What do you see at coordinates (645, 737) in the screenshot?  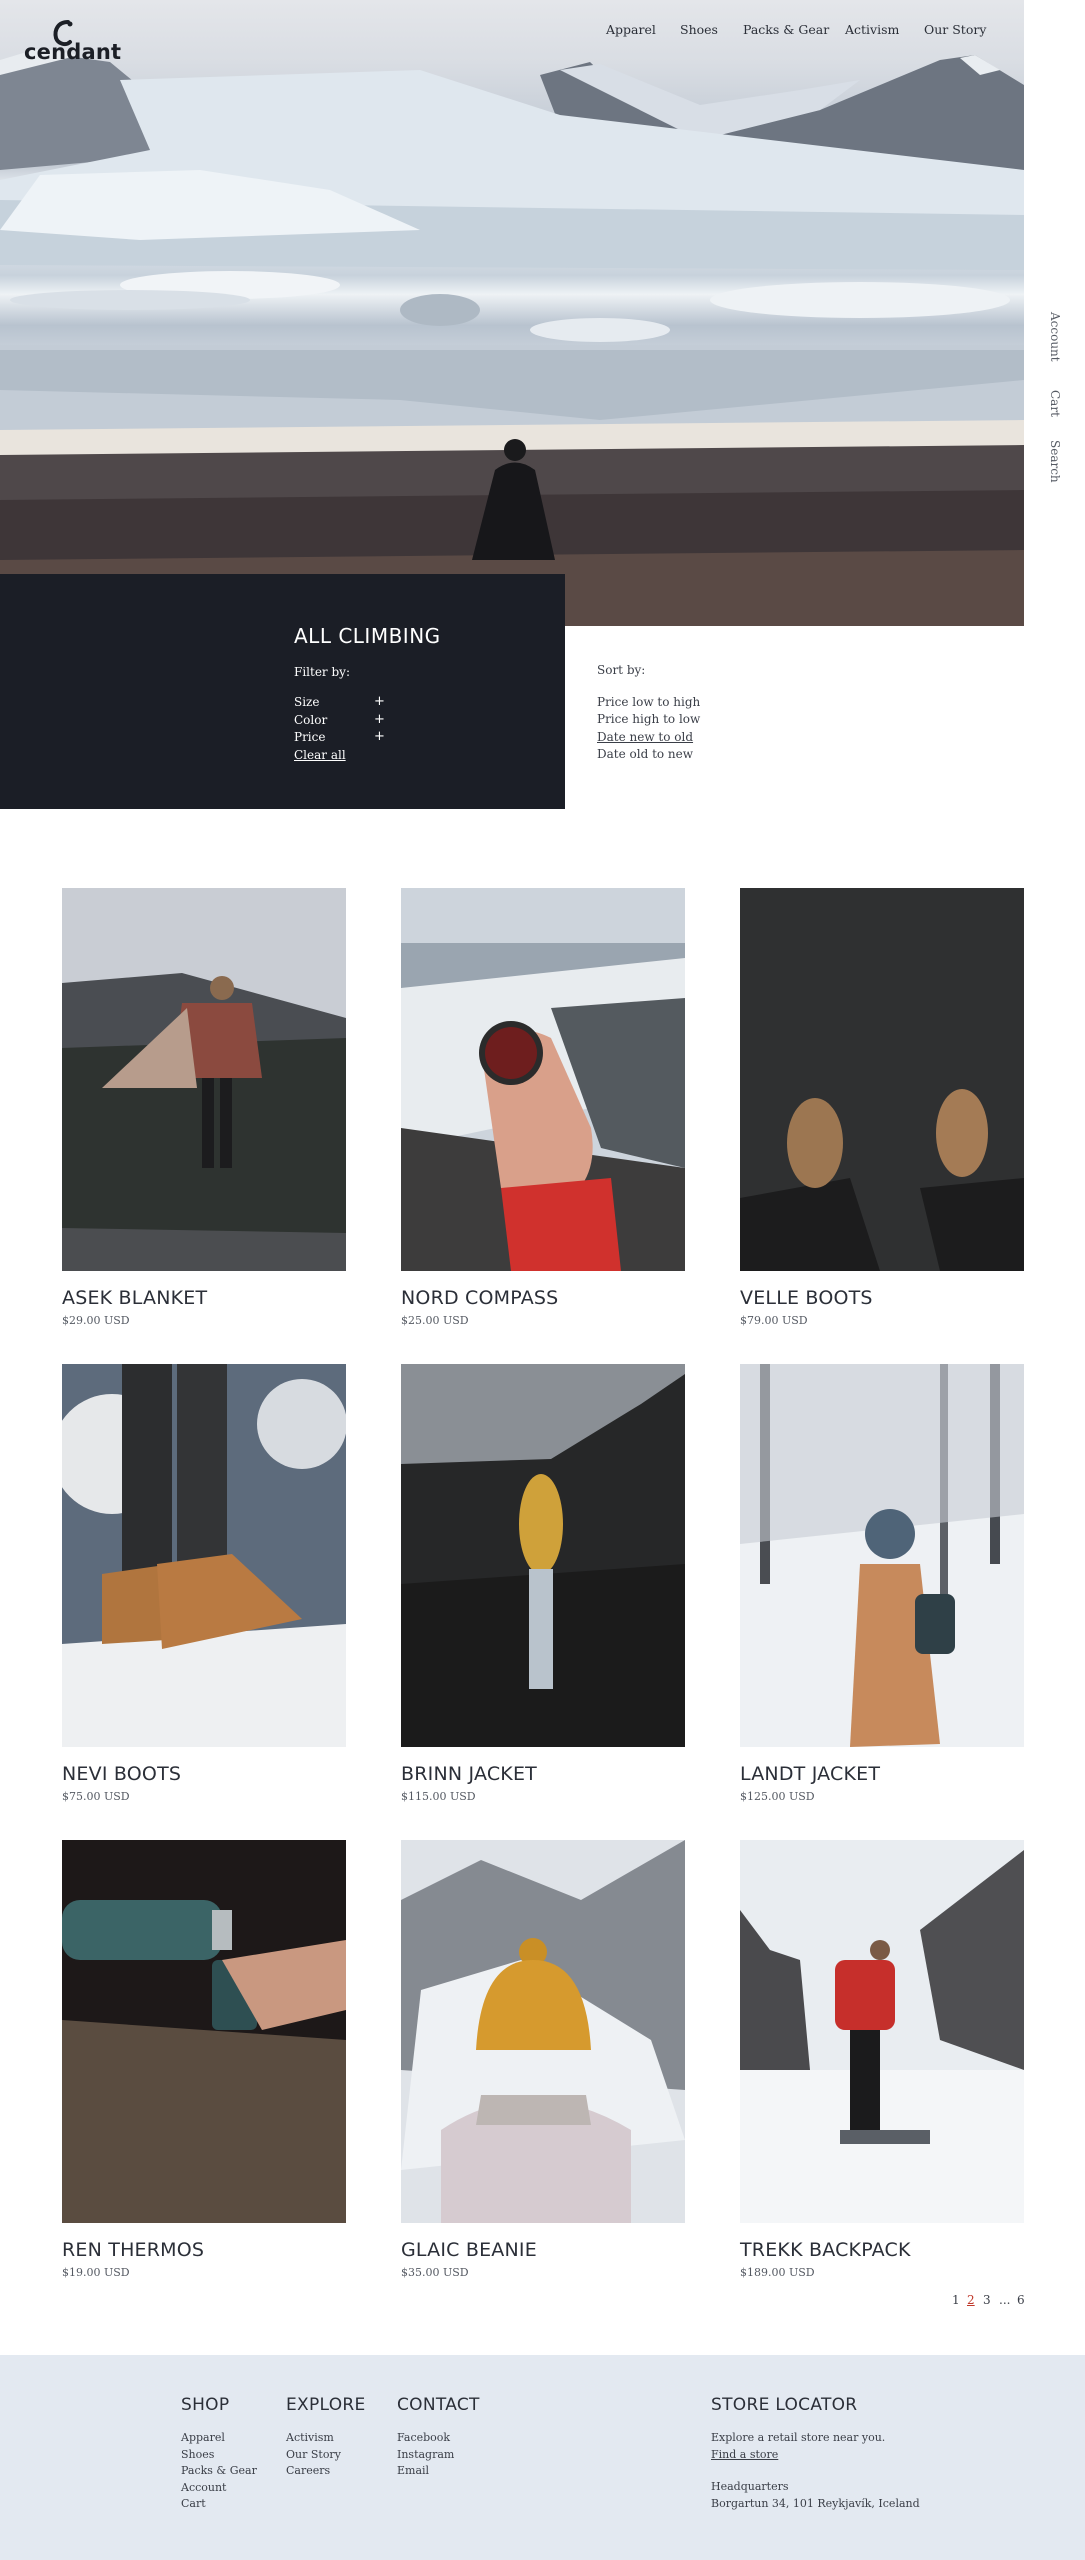 I see `sort-option-date-new-old: Date new to old` at bounding box center [645, 737].